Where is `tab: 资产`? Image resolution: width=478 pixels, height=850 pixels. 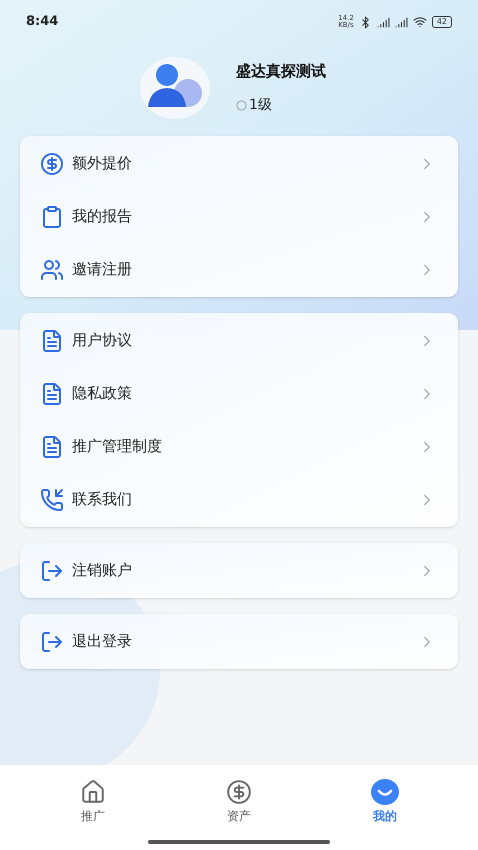
tab: 资产 is located at coordinates (239, 802).